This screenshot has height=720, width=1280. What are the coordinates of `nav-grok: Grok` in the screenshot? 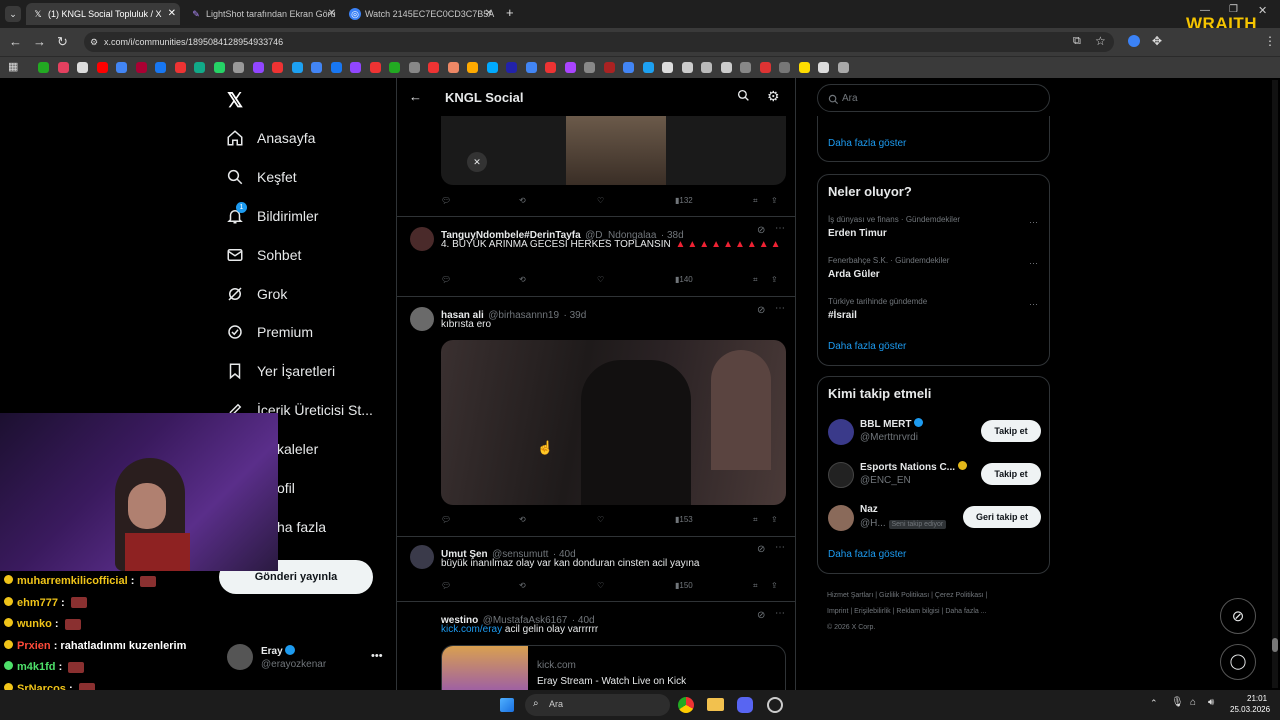 It's located at (256, 294).